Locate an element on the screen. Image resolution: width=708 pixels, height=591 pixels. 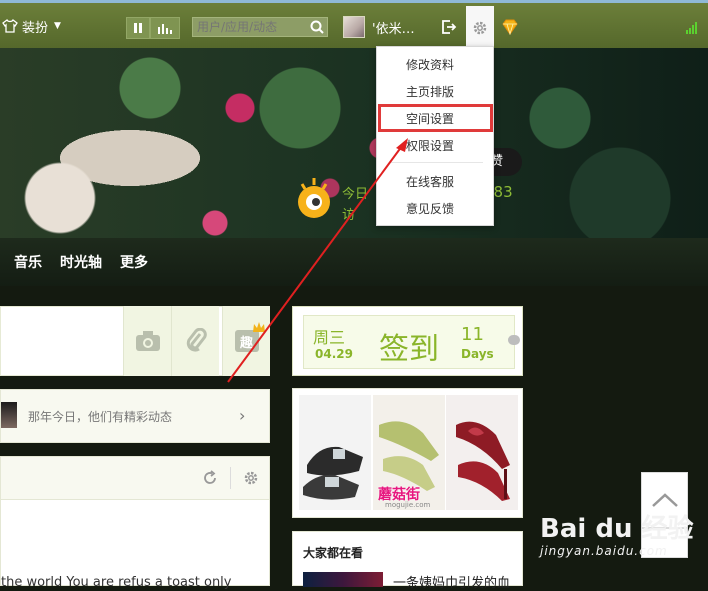
watermark-site: jingyan.baidu.com is located at coordinates (604, 551).